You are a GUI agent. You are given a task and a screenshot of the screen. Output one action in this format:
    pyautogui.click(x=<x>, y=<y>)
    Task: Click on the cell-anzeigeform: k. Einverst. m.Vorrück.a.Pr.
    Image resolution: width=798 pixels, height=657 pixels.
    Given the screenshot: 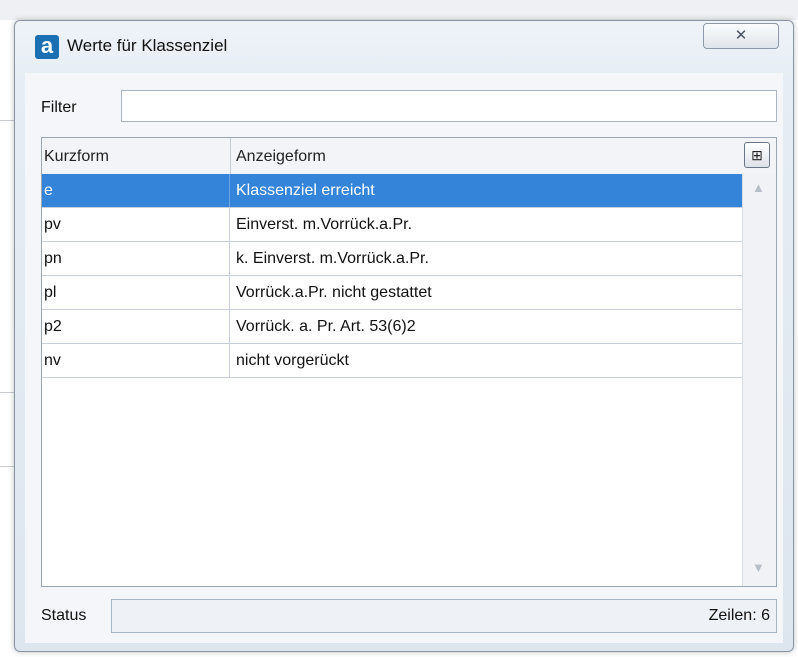 What is the action you would take?
    pyautogui.click(x=332, y=258)
    